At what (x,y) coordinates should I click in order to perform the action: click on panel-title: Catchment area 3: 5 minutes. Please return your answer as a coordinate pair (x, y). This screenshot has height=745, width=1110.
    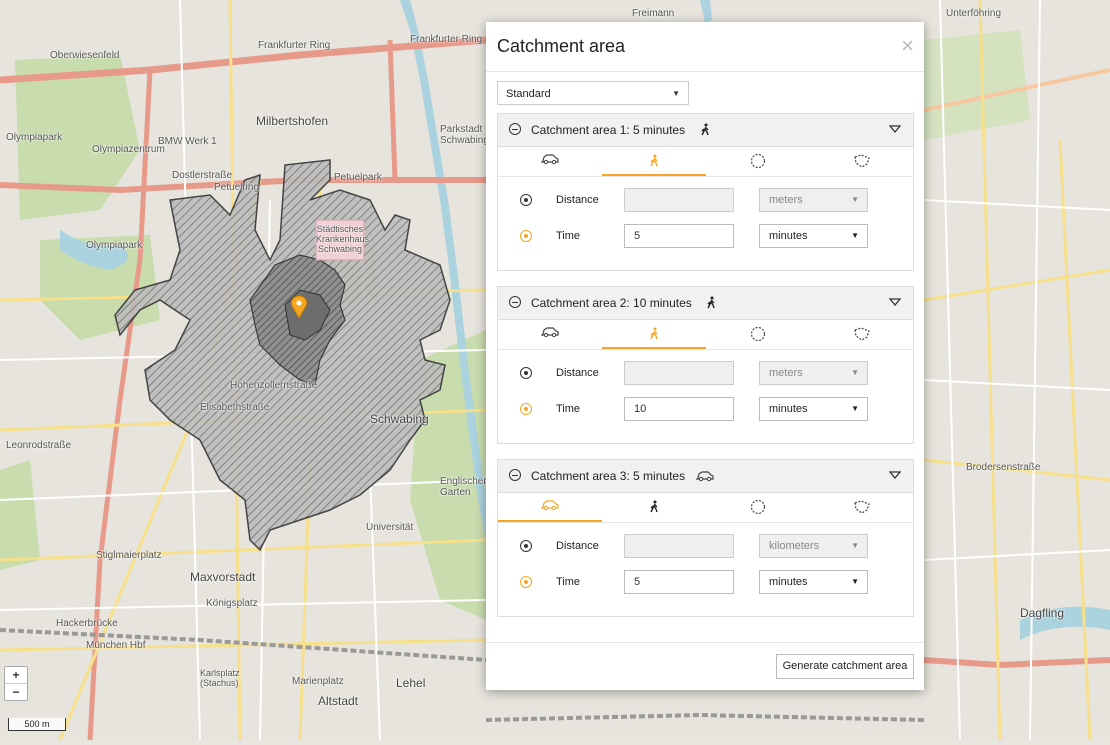
    Looking at the image, I should click on (608, 476).